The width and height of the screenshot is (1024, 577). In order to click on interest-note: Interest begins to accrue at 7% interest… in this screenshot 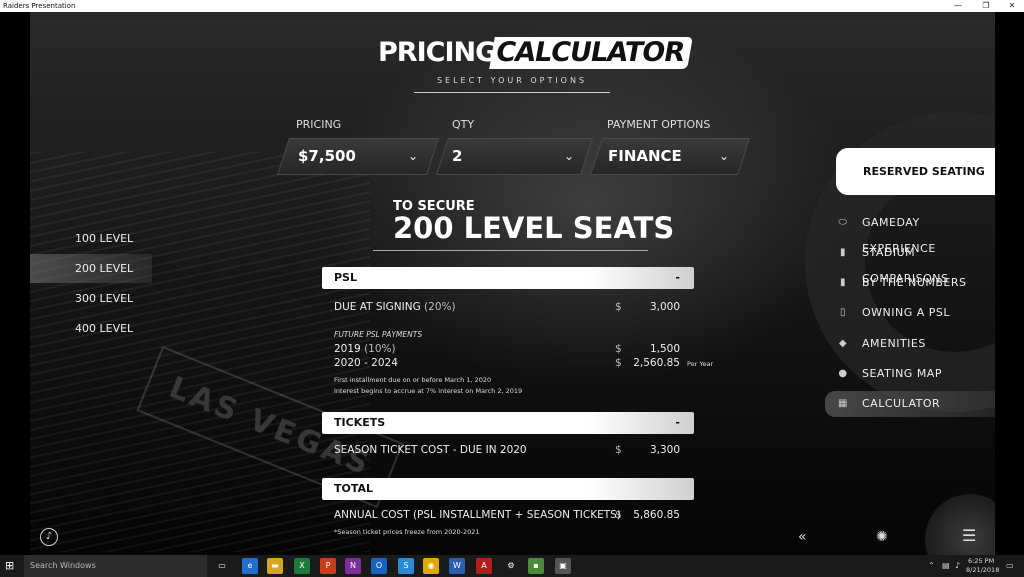, I will do `click(428, 391)`.